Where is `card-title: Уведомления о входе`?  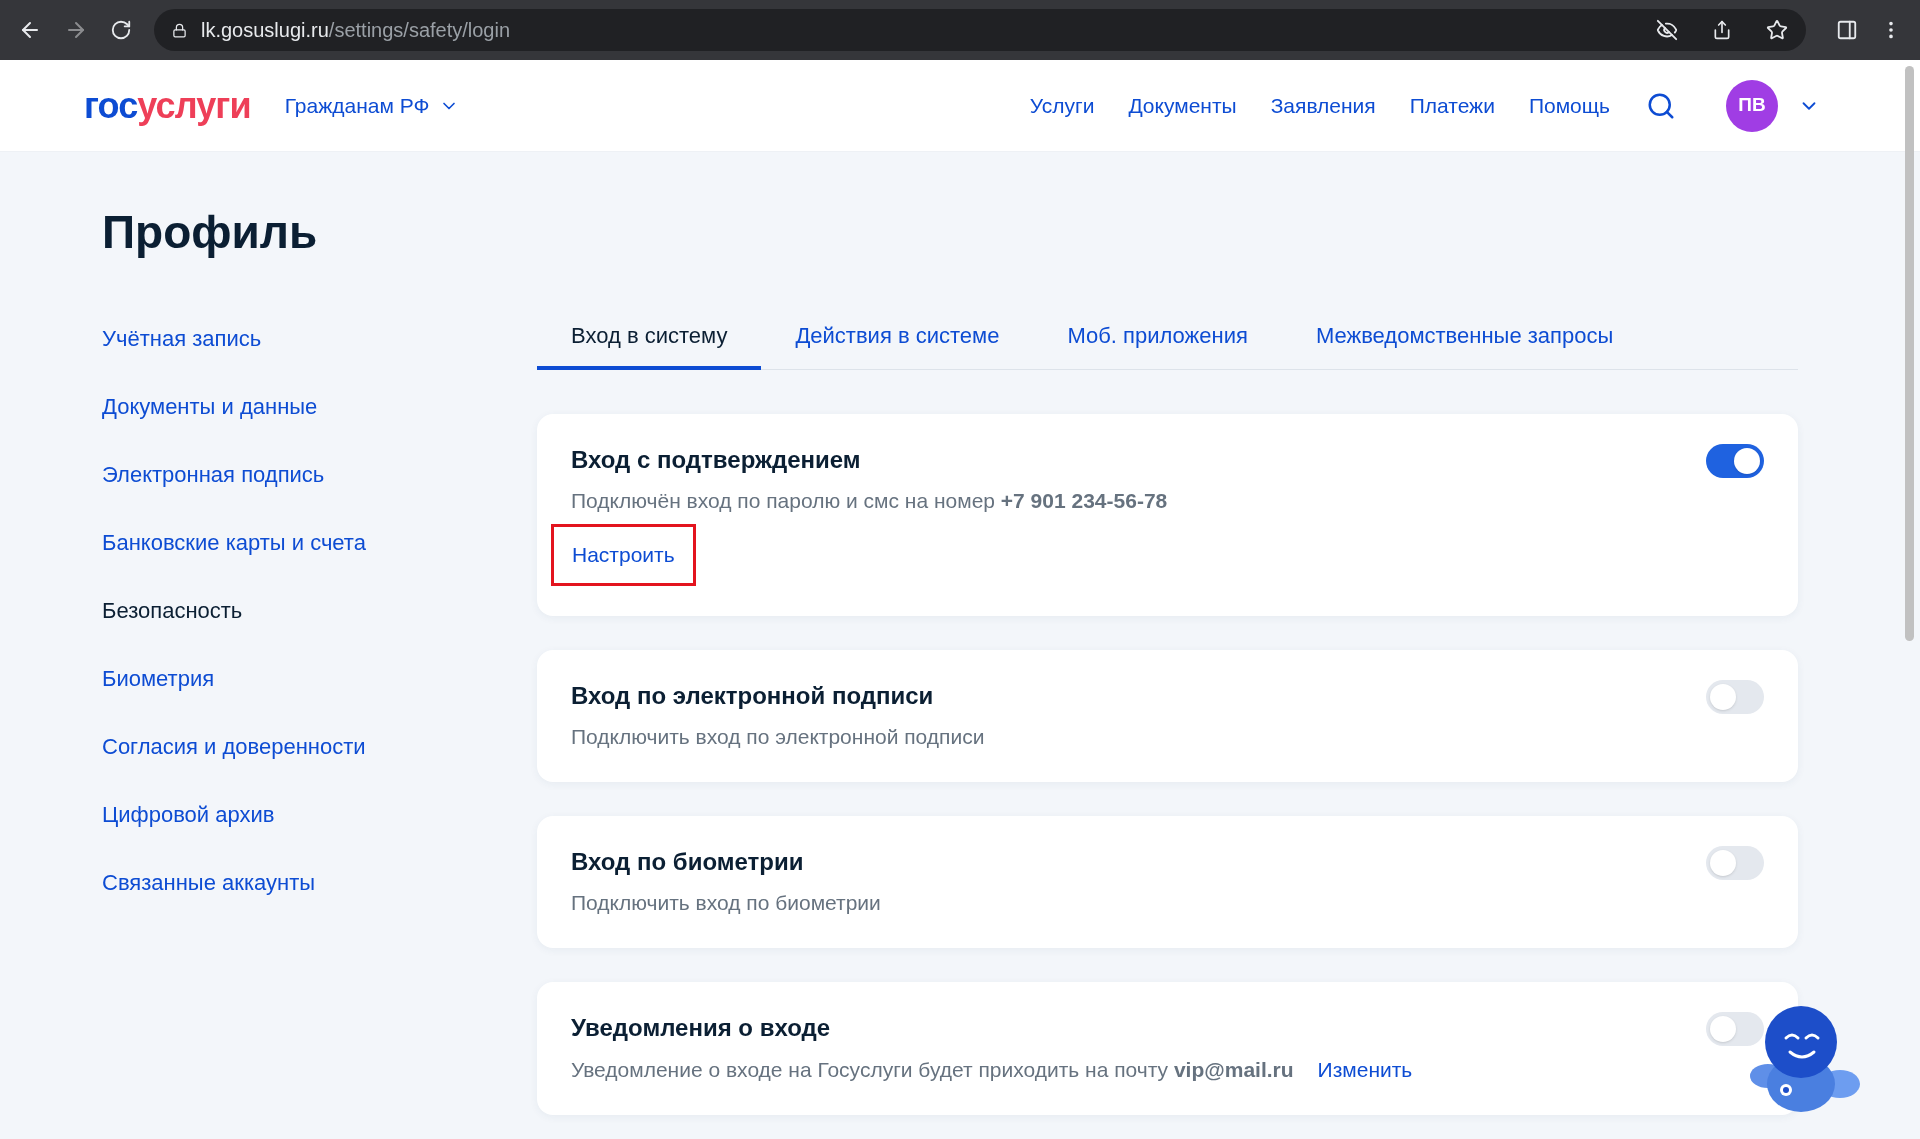
card-title: Уведомления о входе is located at coordinates (701, 1027).